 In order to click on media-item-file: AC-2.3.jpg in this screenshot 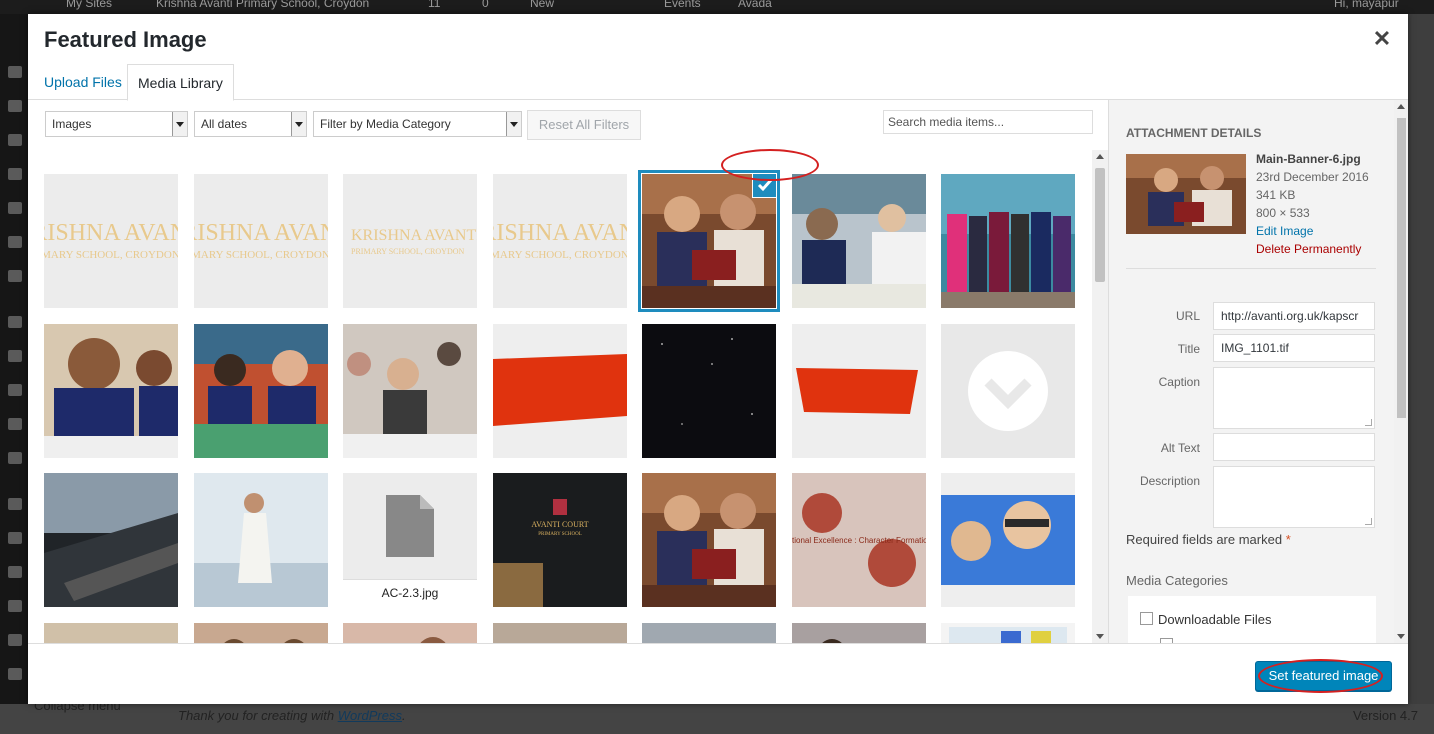, I will do `click(410, 540)`.